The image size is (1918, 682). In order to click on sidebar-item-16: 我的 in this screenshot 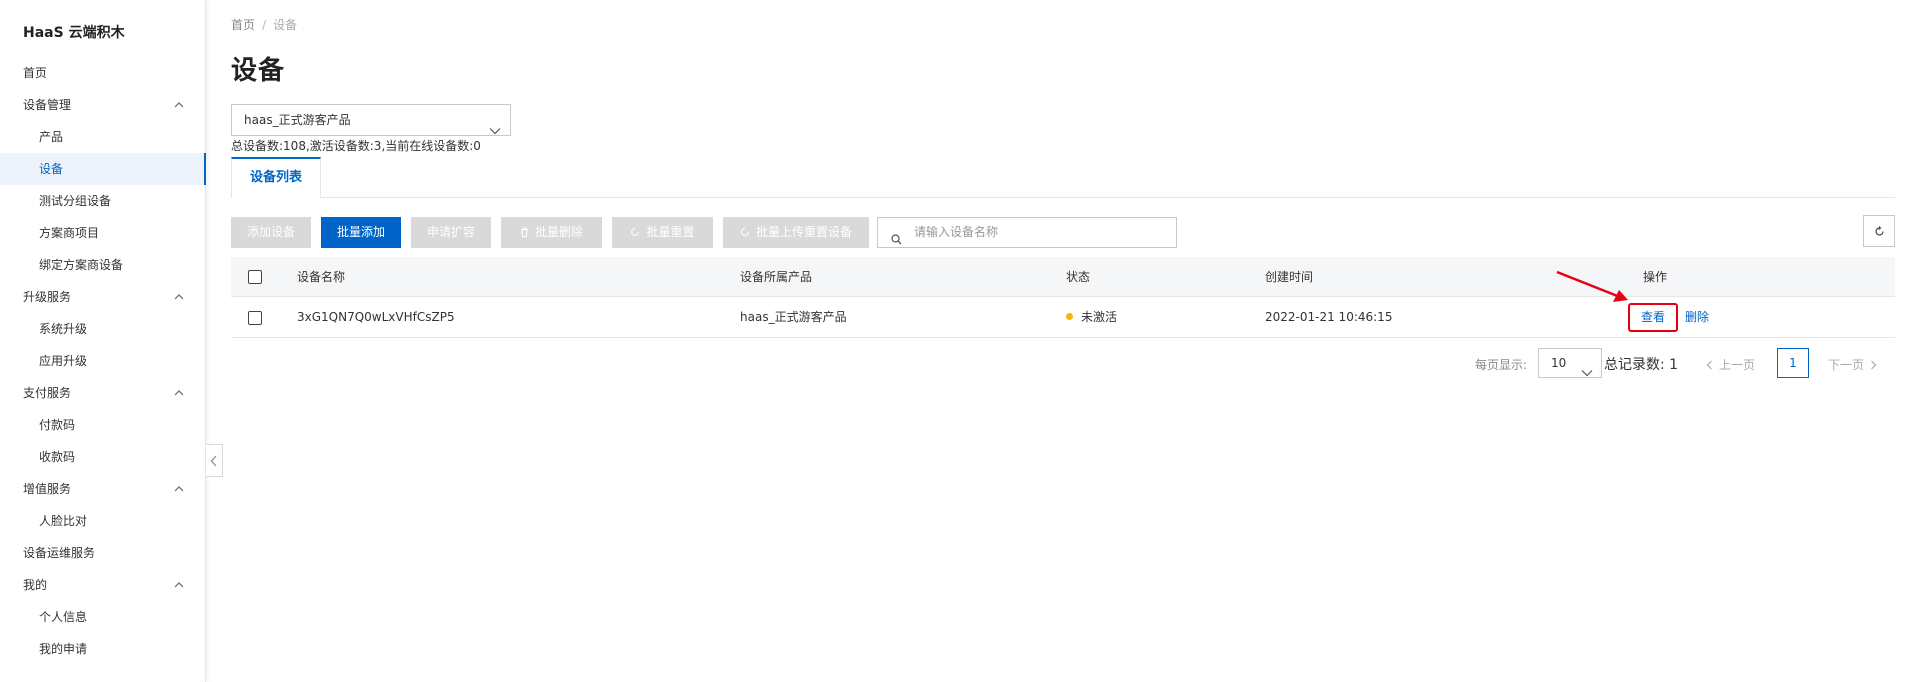, I will do `click(103, 585)`.